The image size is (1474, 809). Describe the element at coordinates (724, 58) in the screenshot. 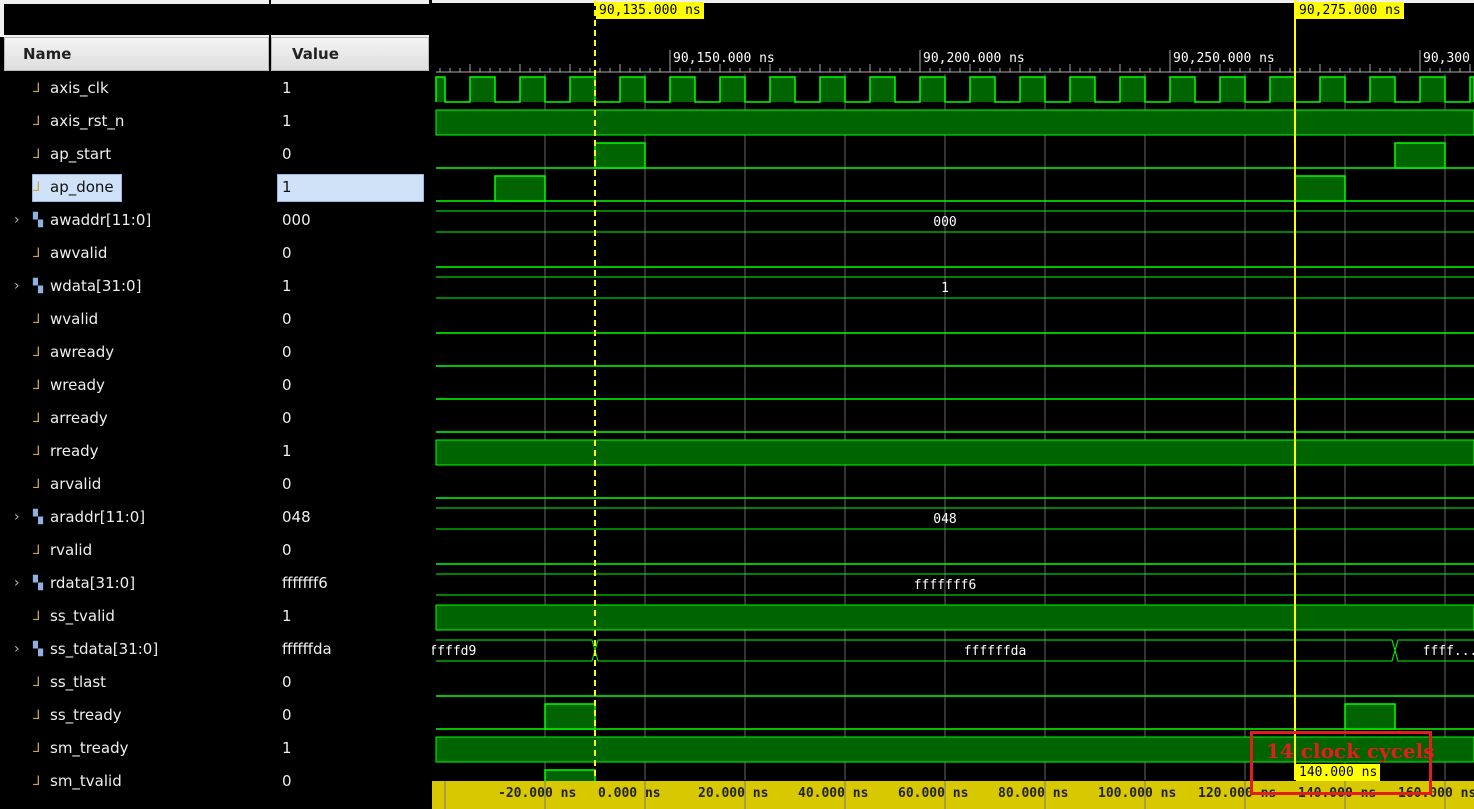

I see `ruler-tick-label: 90,150.000 ns` at that location.